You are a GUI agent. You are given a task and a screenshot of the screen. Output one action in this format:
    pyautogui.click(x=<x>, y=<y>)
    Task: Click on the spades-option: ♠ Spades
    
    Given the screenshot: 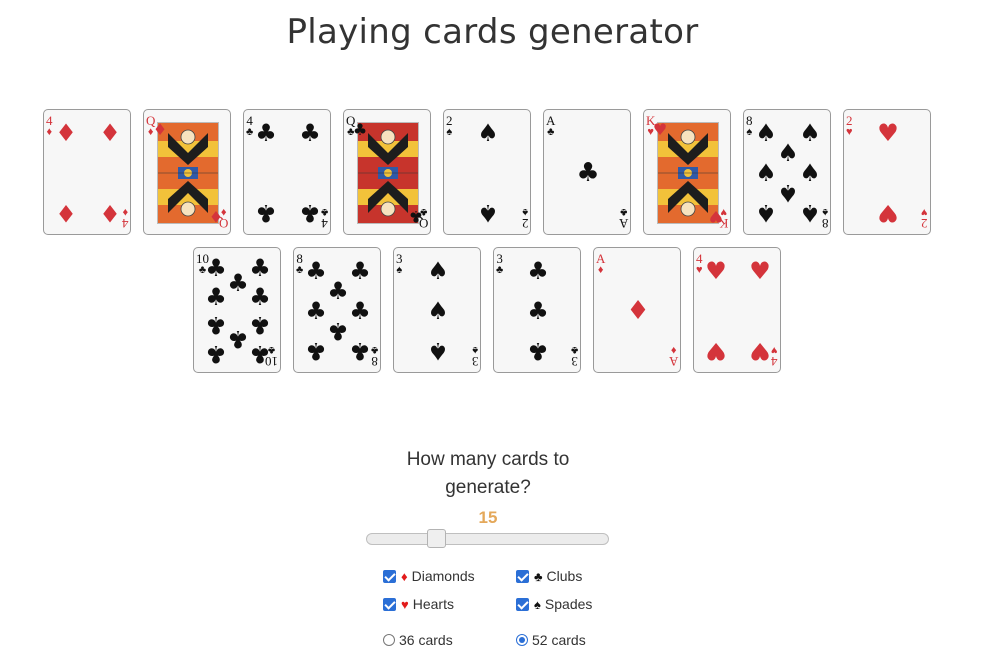 What is the action you would take?
    pyautogui.click(x=554, y=604)
    